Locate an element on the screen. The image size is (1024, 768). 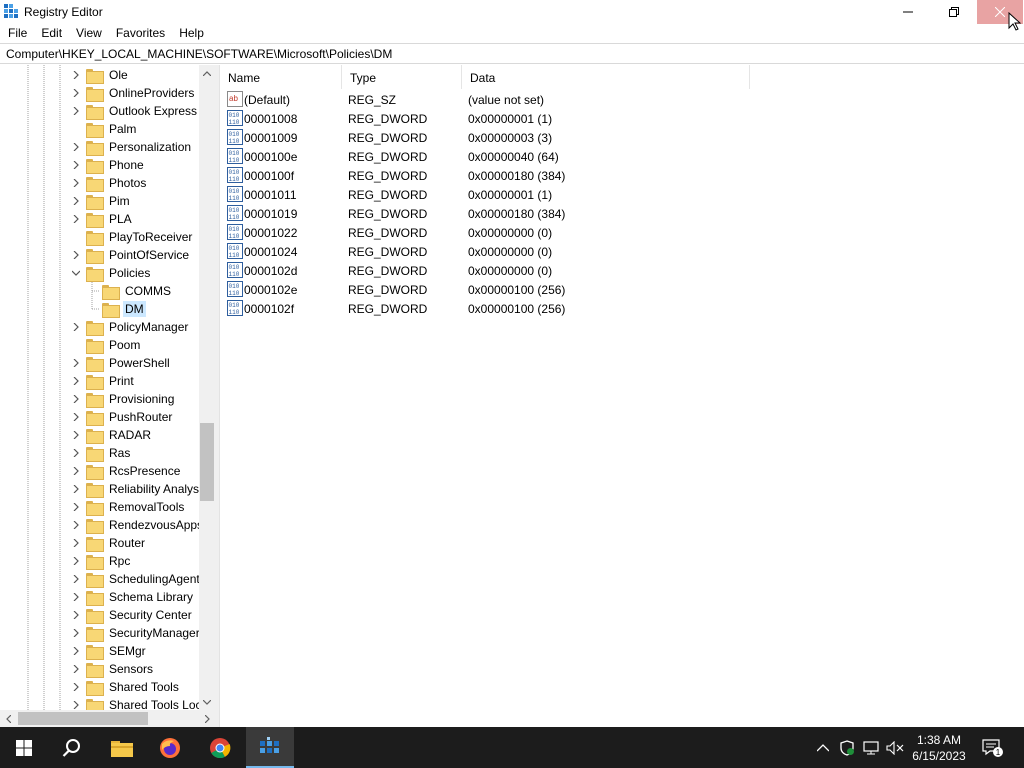
tree-item: COMMS is located at coordinates (129, 291).